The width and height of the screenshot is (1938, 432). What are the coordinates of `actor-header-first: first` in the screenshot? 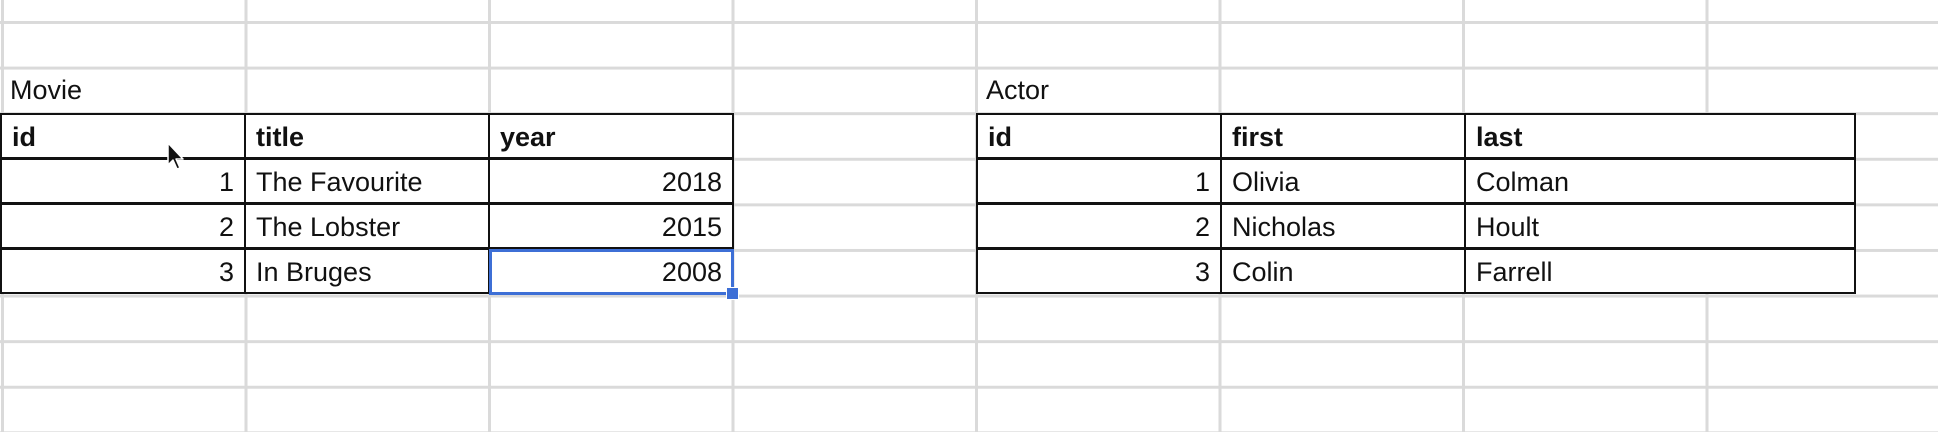 It's located at (1343, 136).